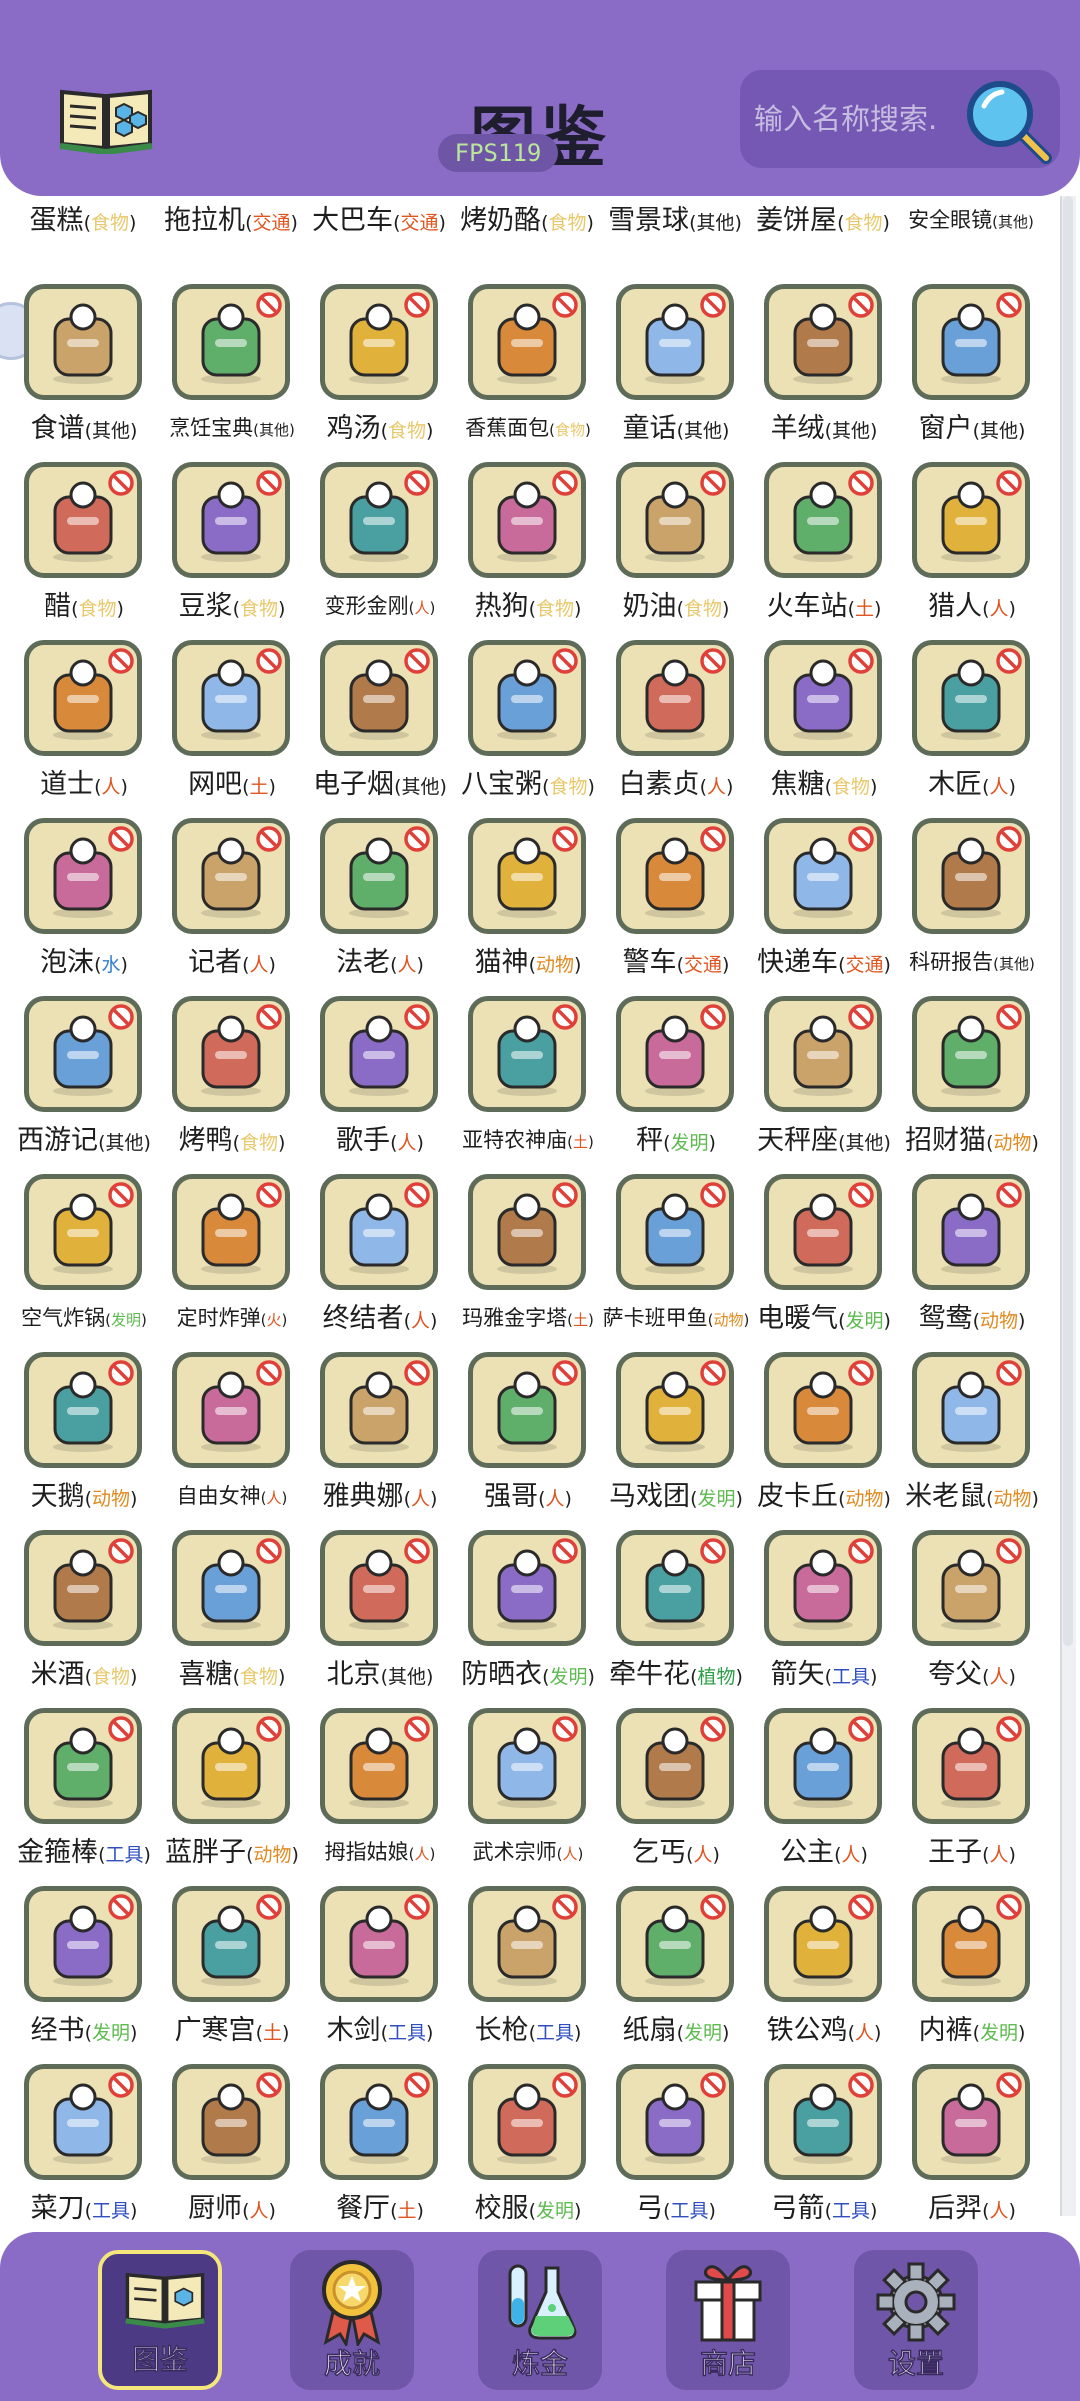  Describe the element at coordinates (815, 1231) in the screenshot. I see `item-card: 电暖气(发明)` at that location.